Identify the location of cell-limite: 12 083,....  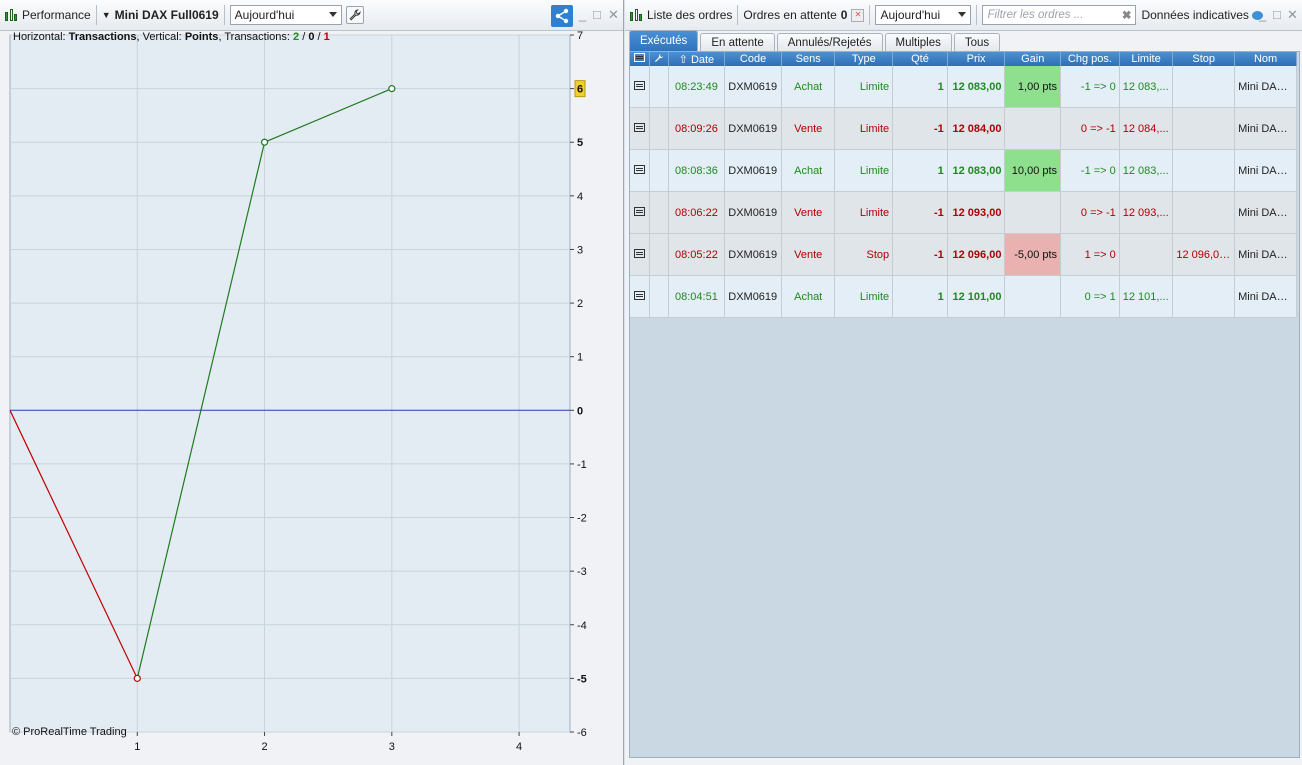
(1146, 87).